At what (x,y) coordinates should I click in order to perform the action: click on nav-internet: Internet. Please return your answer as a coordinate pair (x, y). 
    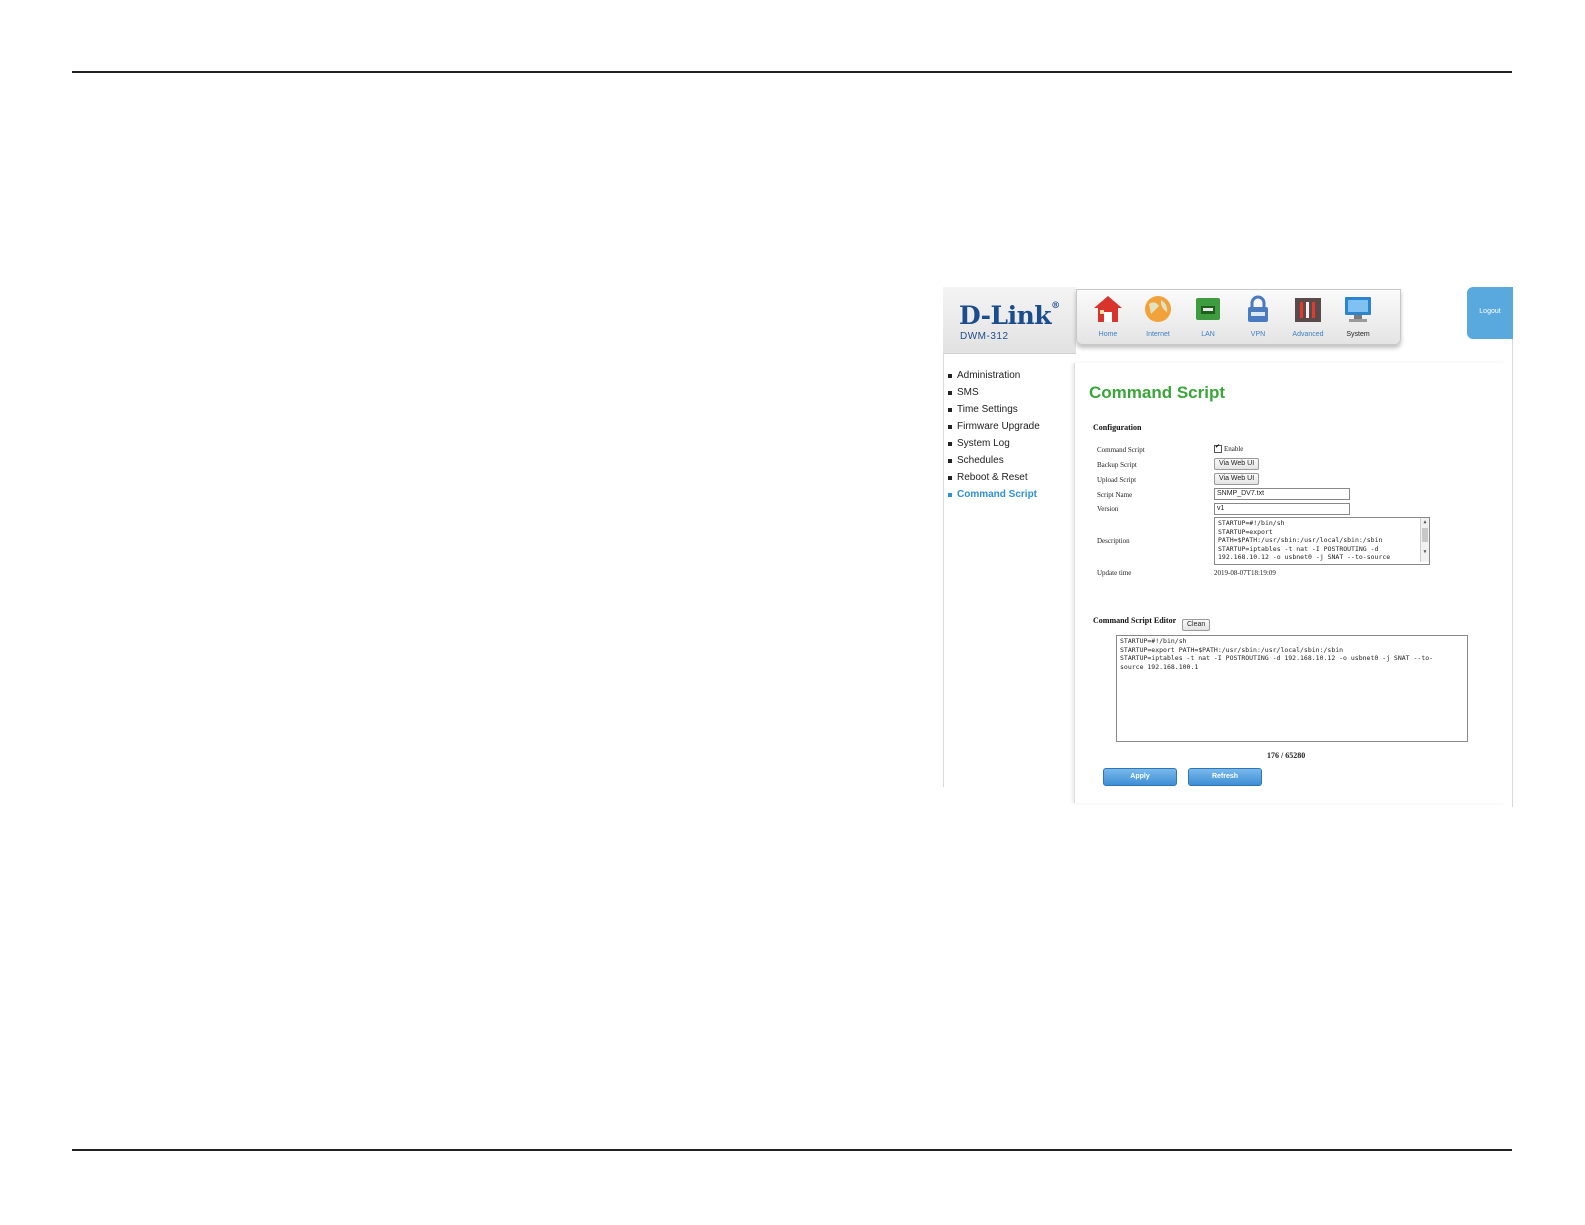
    Looking at the image, I should click on (1158, 318).